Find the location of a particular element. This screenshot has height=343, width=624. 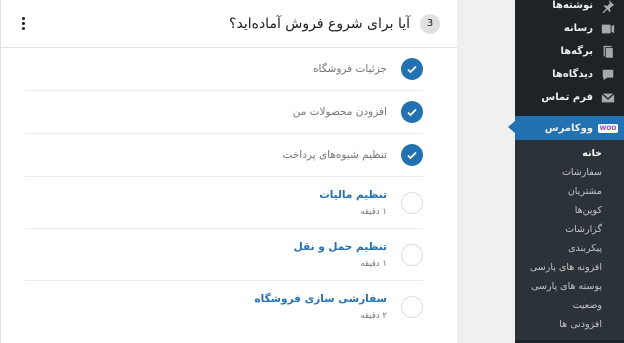

menu-item-comments: دیدگاه‌ها is located at coordinates (569, 74).